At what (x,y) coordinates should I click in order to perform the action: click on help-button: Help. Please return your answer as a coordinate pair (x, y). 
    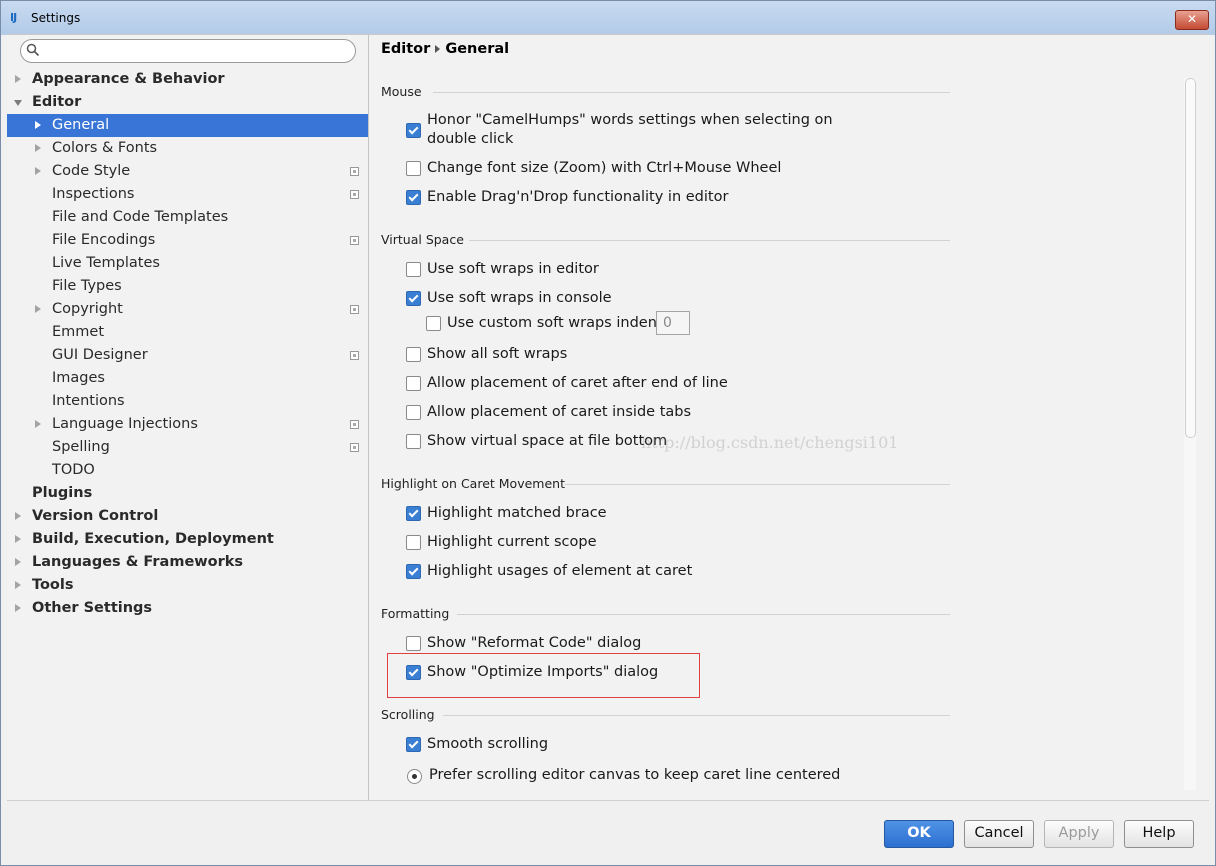
    Looking at the image, I should click on (1159, 834).